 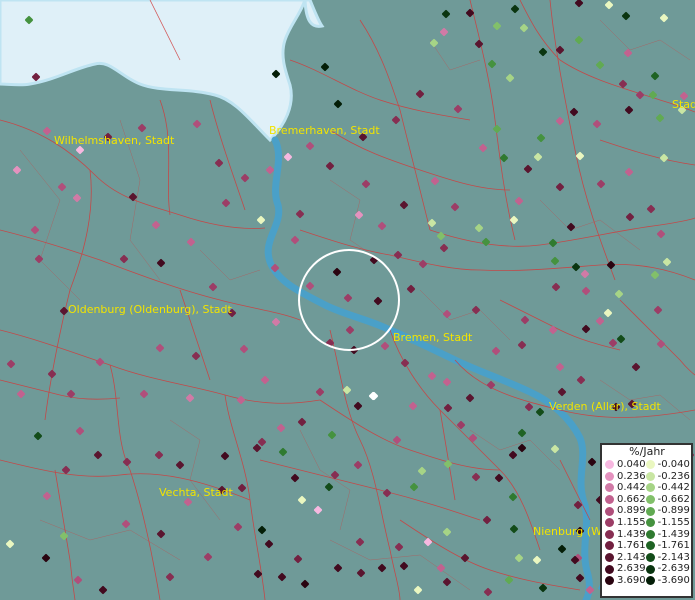 I want to click on legend-label: -0.662, so click(x=673, y=499).